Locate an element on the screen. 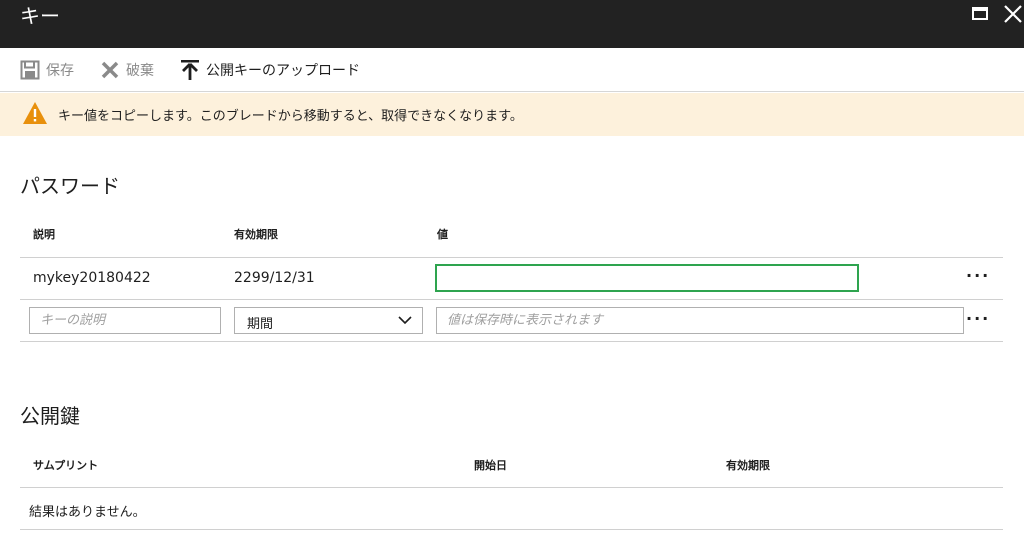 The width and height of the screenshot is (1024, 549). warning-icon is located at coordinates (35, 113).